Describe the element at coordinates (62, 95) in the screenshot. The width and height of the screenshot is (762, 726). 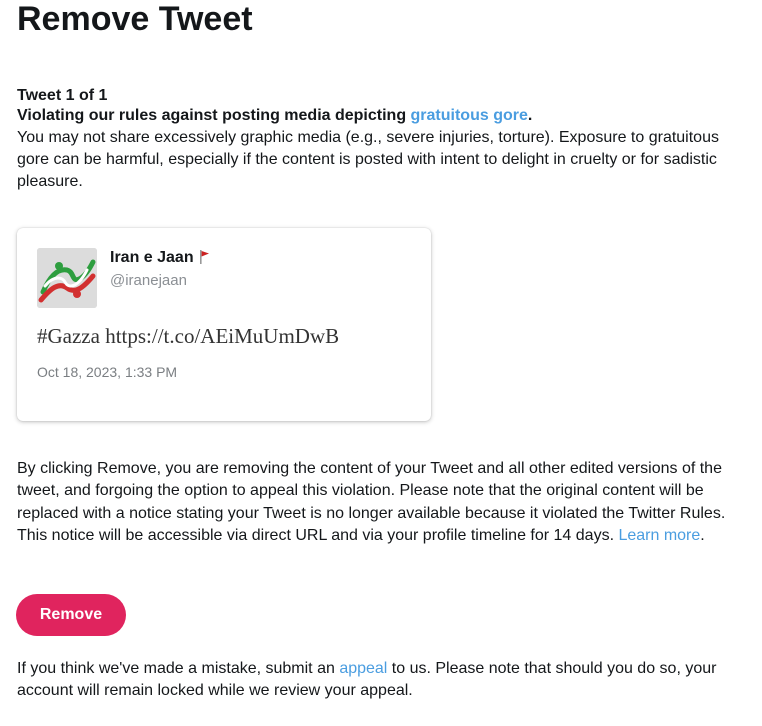
I see `tweet-counter: Tweet 1 of 1` at that location.